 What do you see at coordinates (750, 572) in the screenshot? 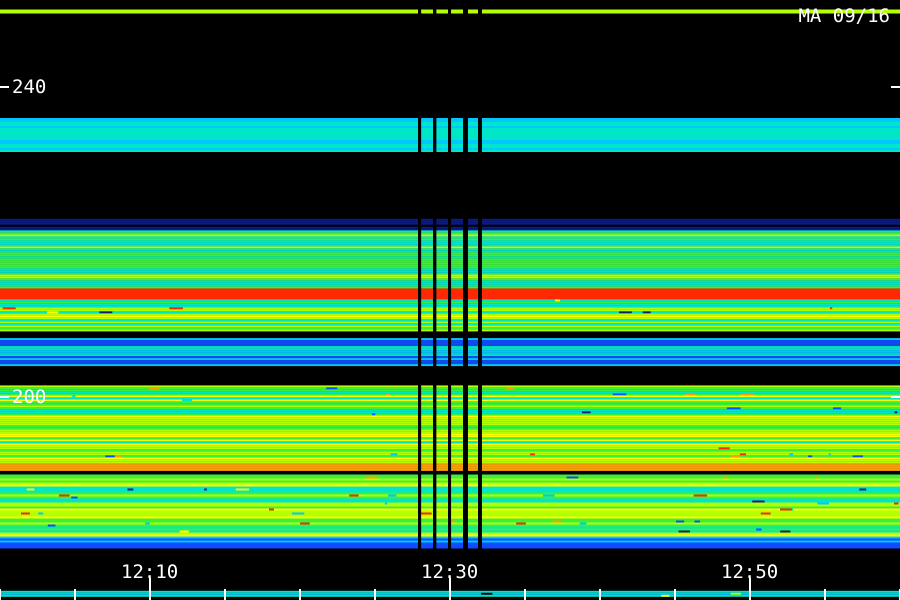
I see `x-tick-label: 12:50` at bounding box center [750, 572].